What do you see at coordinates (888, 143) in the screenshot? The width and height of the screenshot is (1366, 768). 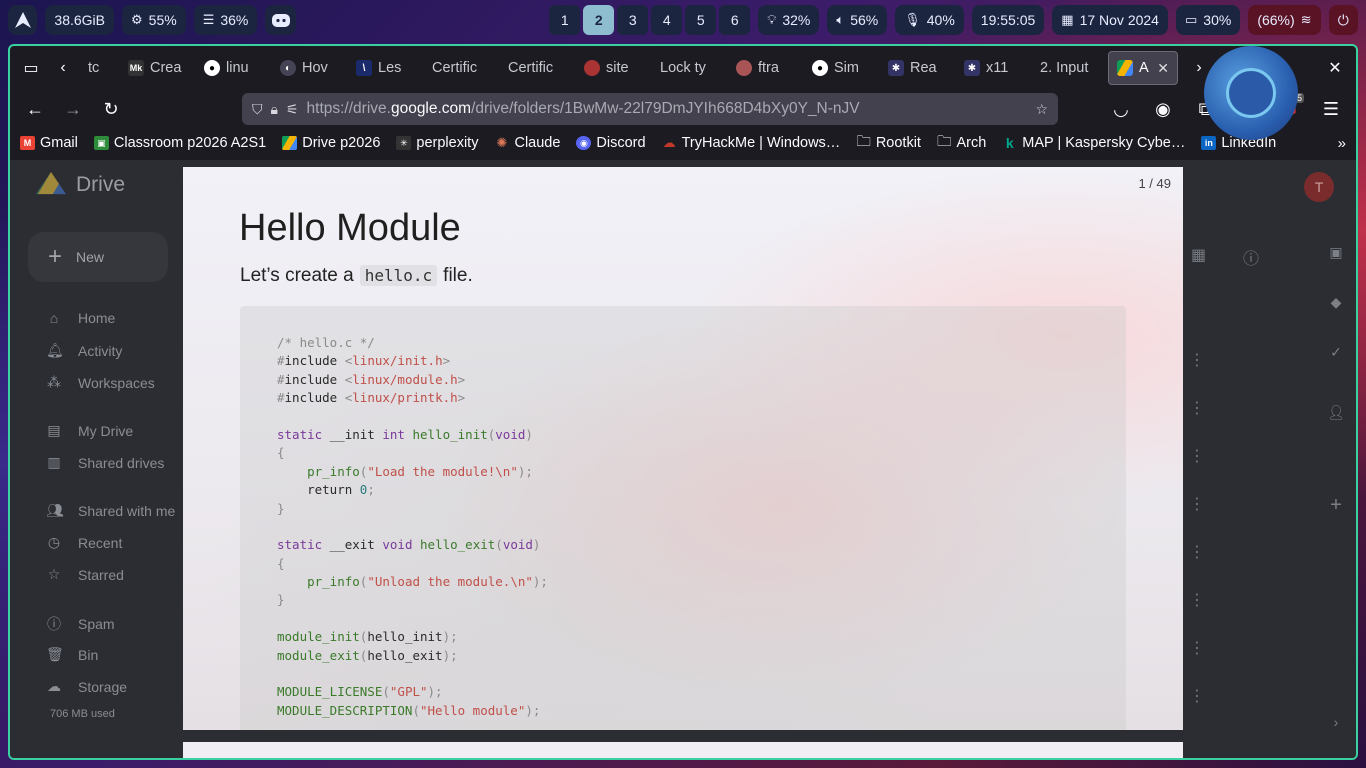 I see `bookmark-folder-rootkit: 🗀 Rootkit` at bounding box center [888, 143].